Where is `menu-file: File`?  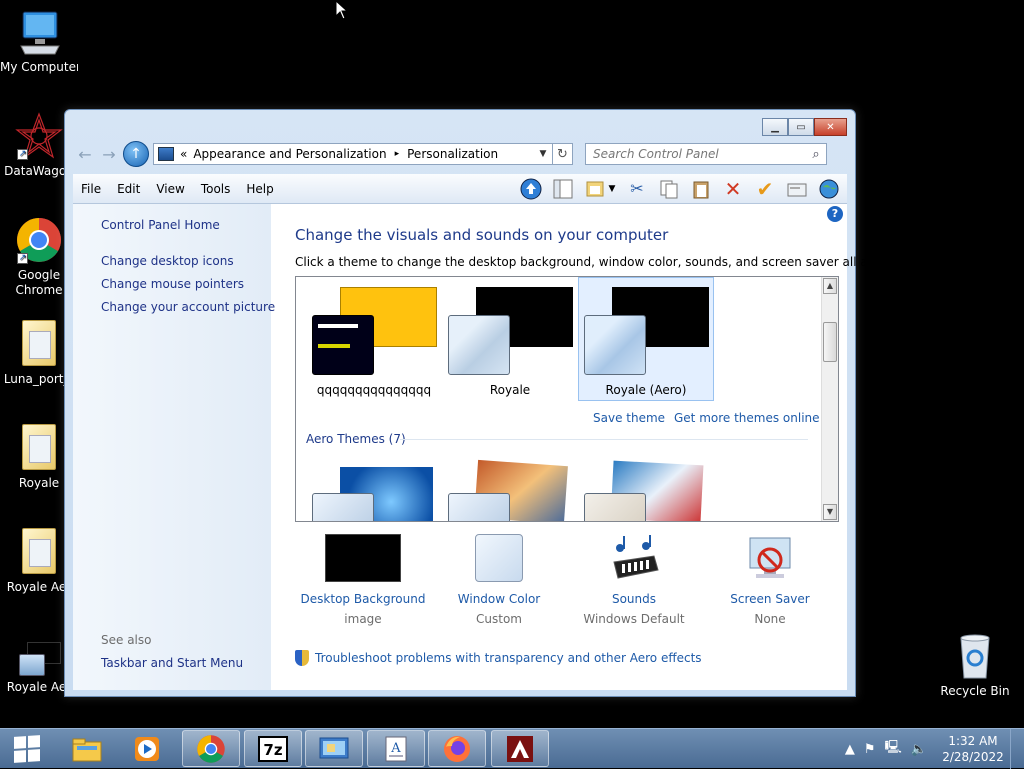
menu-file: File is located at coordinates (91, 189).